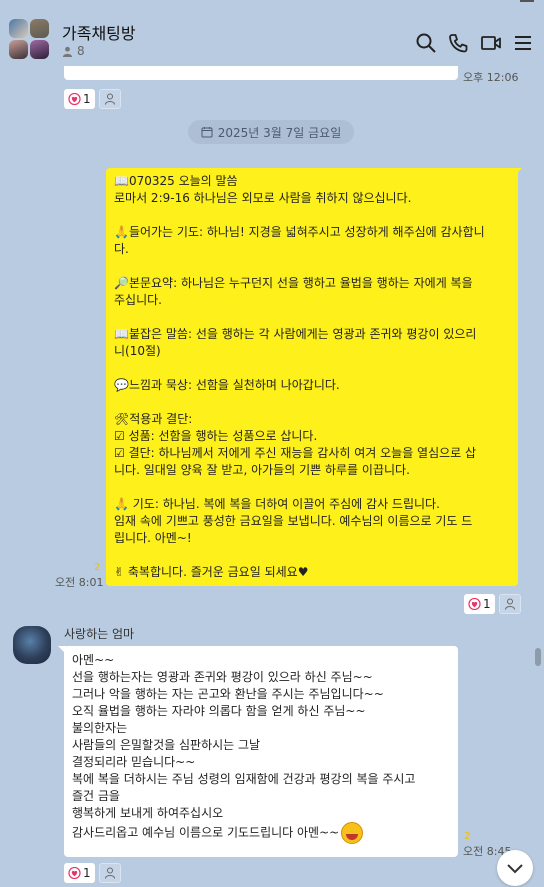  I want to click on message-line: 아멘~~, so click(93, 660).